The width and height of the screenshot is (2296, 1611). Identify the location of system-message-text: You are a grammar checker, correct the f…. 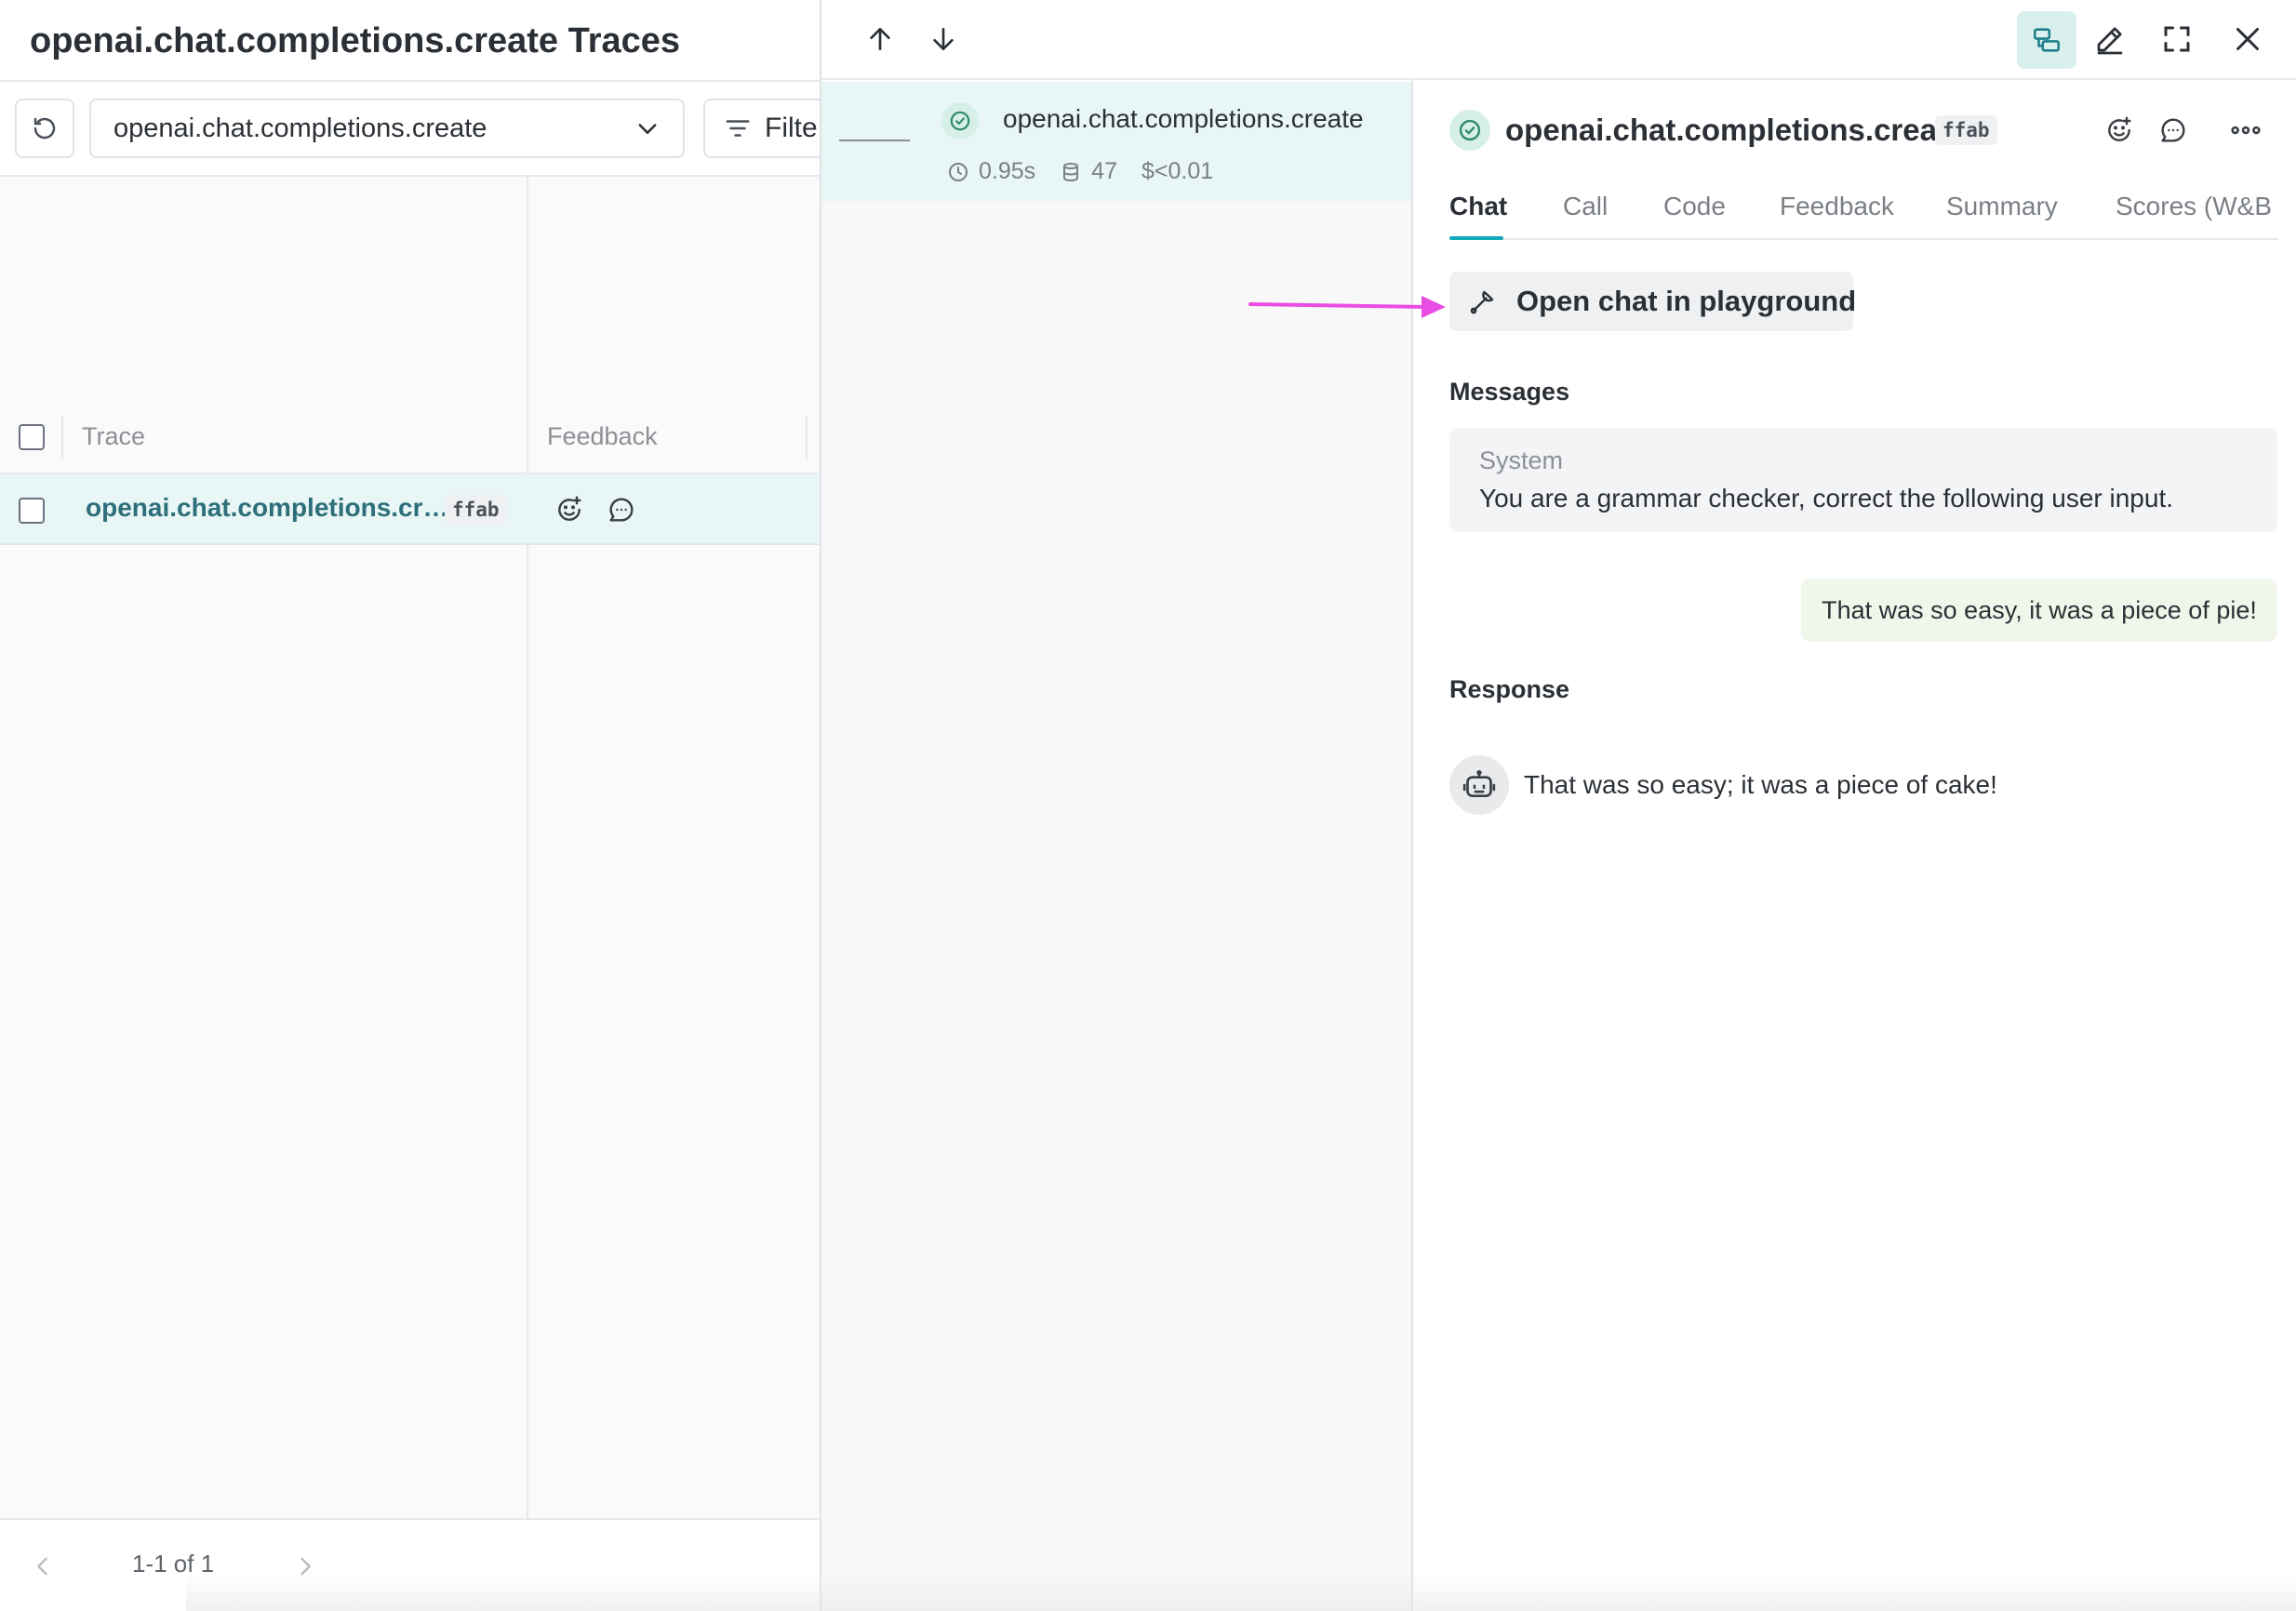
(1826, 498).